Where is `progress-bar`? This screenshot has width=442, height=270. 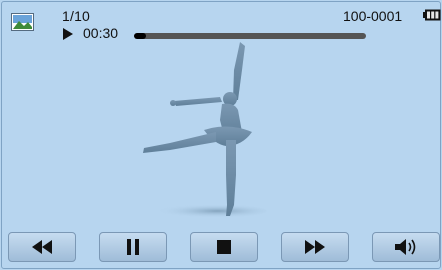 progress-bar is located at coordinates (250, 36).